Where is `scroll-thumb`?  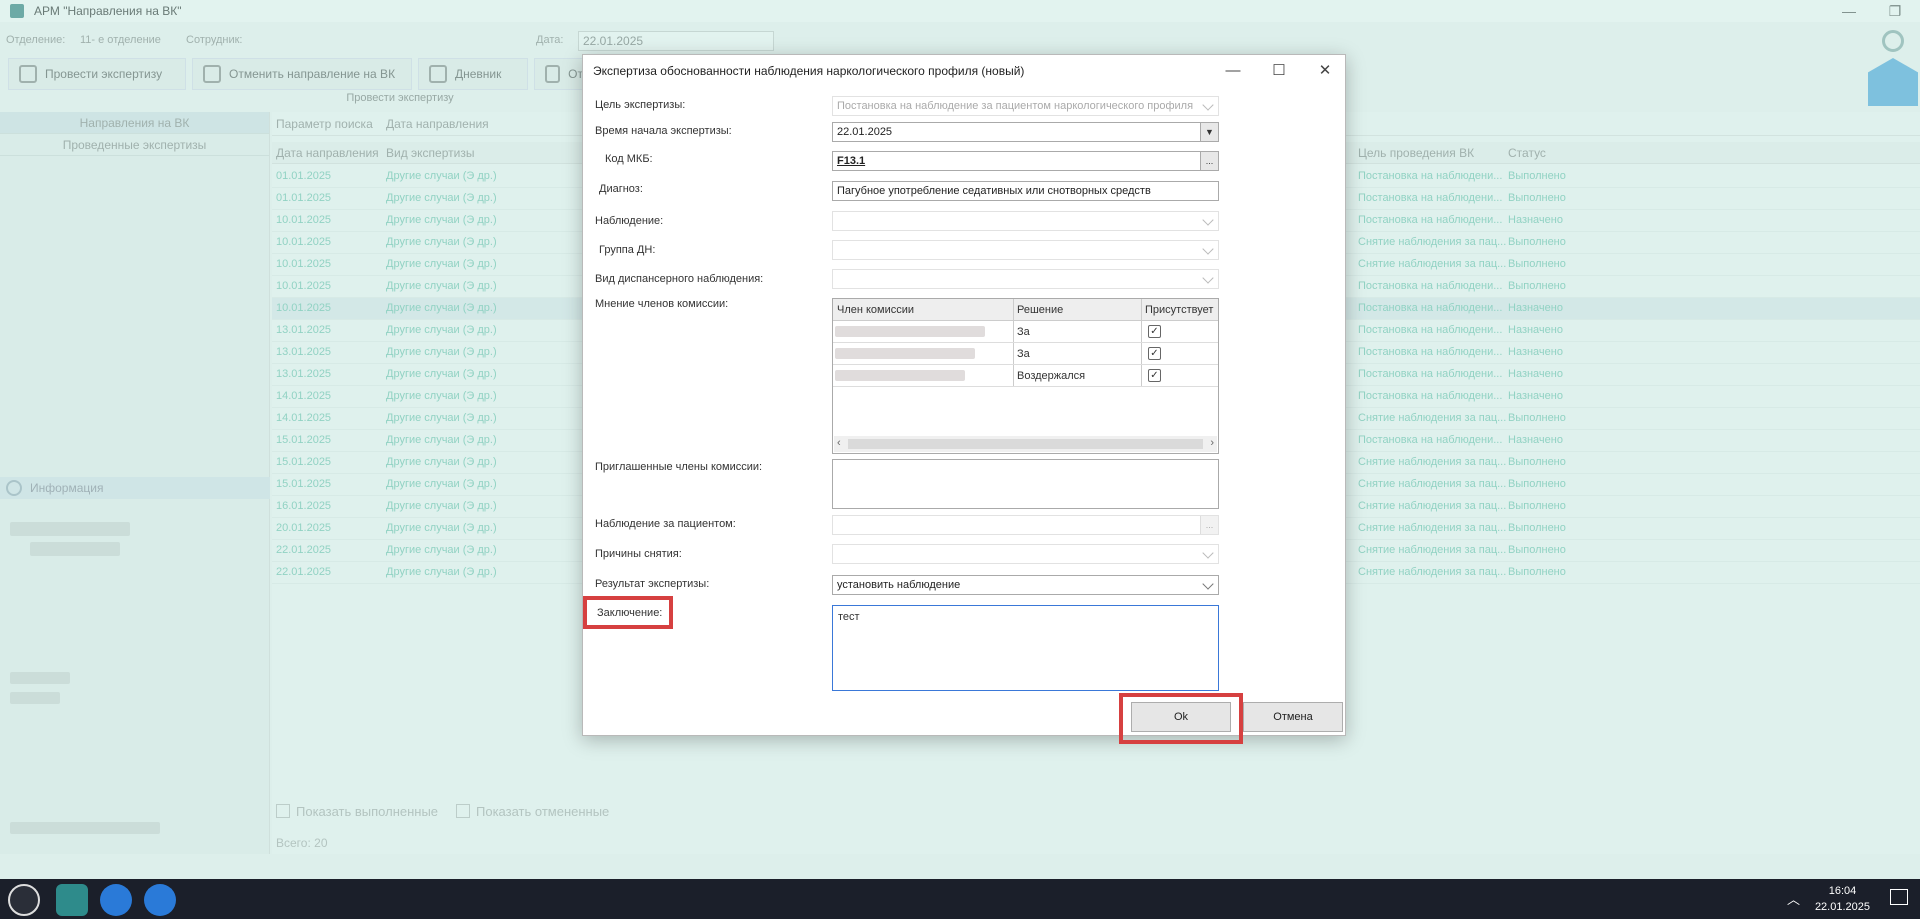 scroll-thumb is located at coordinates (1025, 444).